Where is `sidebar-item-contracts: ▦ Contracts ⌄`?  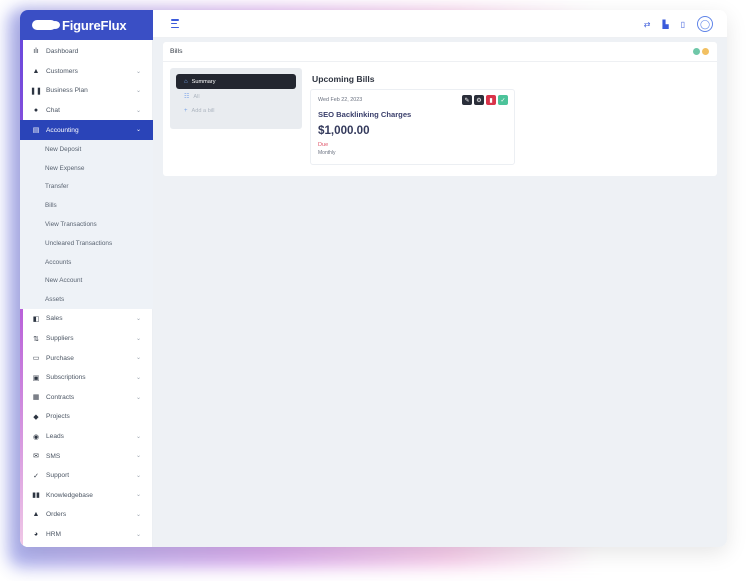
sidebar-item-contracts: ▦ Contracts ⌄ is located at coordinates (86, 398).